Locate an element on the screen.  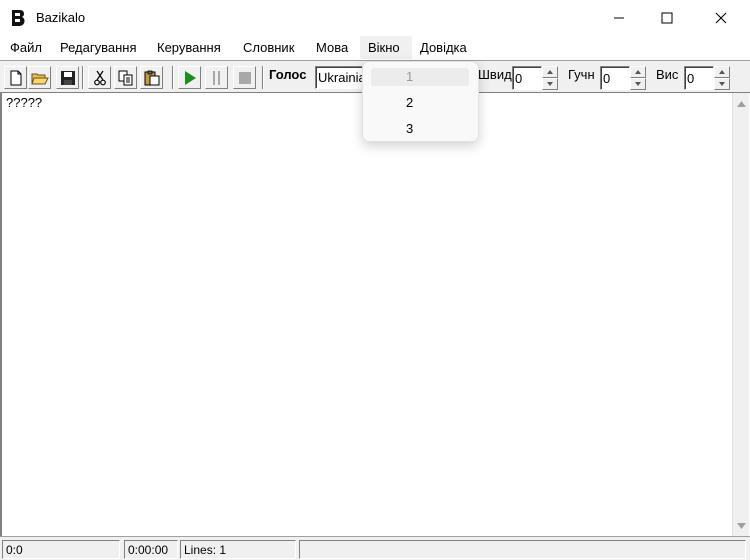
stop-icon is located at coordinates (244, 77).